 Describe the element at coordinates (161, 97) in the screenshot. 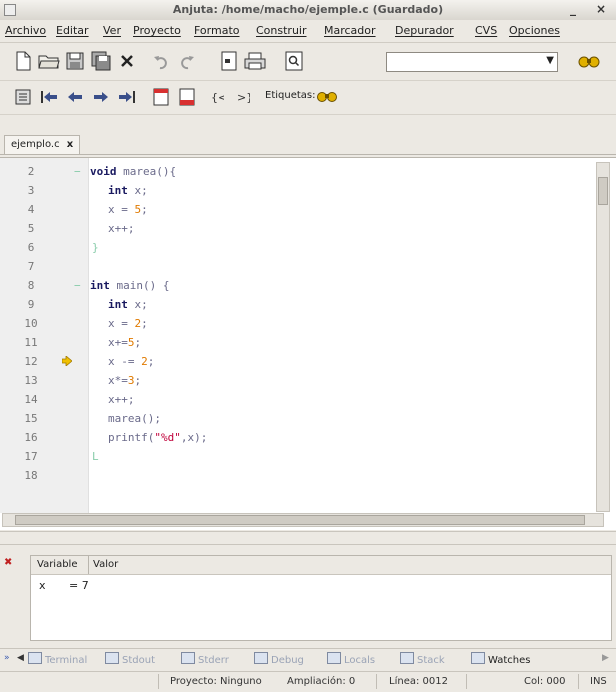

I see `toggle-bookmark-button` at that location.